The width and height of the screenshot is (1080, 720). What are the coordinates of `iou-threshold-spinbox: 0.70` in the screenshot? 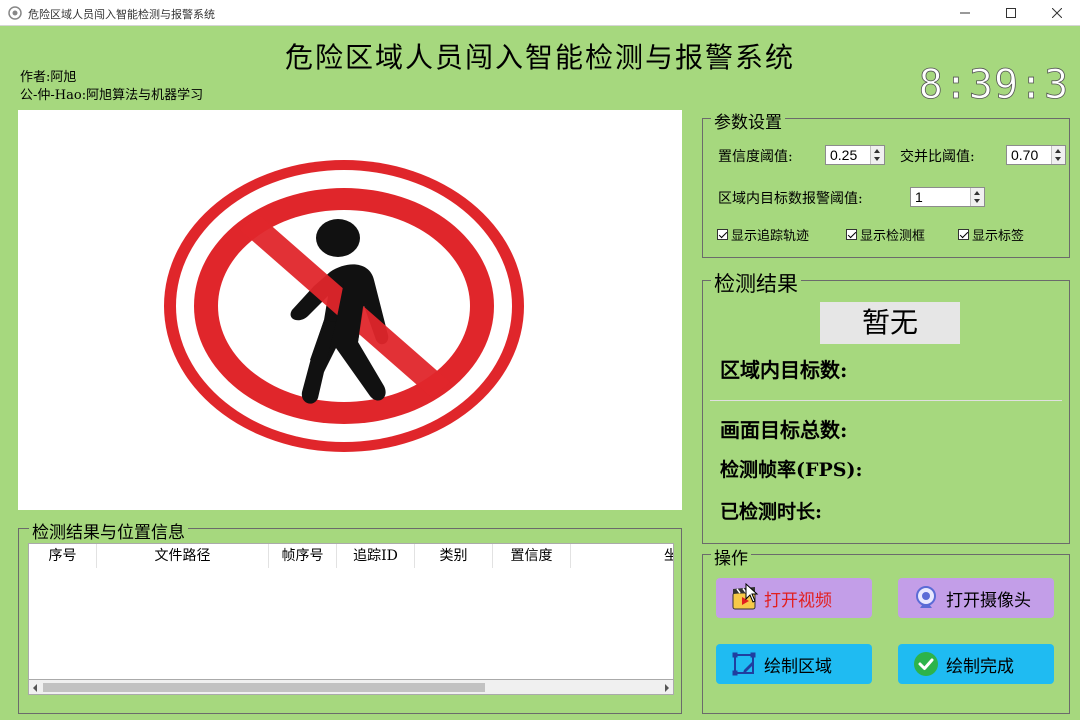 It's located at (1036, 155).